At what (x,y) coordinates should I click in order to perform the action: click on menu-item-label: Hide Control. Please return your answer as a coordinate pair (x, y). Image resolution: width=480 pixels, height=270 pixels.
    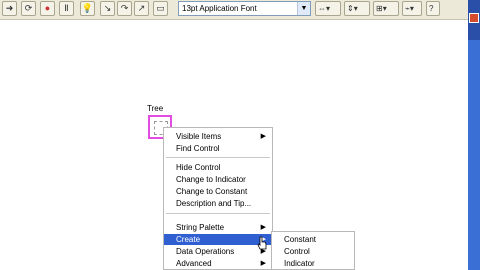
    Looking at the image, I should click on (198, 167).